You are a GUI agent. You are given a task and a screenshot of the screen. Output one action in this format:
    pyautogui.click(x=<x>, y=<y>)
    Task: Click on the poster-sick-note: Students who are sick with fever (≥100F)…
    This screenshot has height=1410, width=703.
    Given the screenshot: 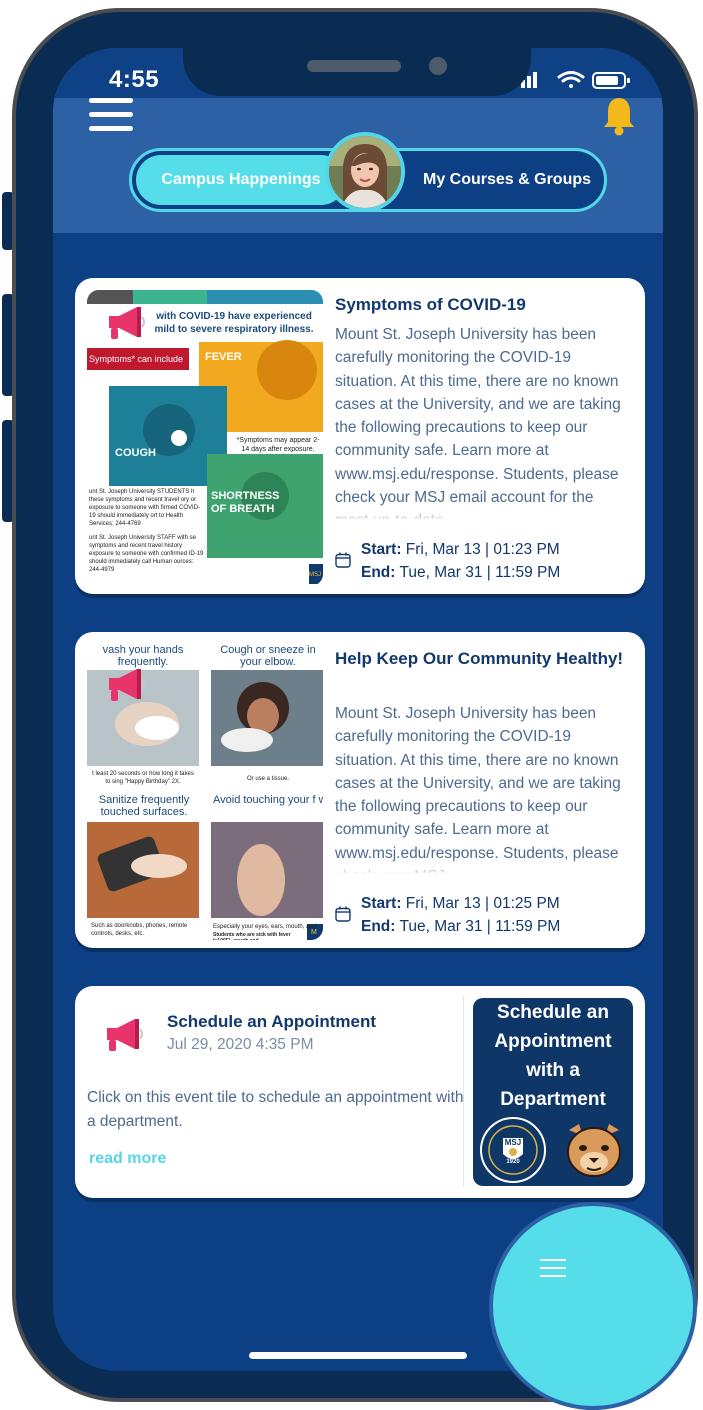 What is the action you would take?
    pyautogui.click(x=252, y=936)
    